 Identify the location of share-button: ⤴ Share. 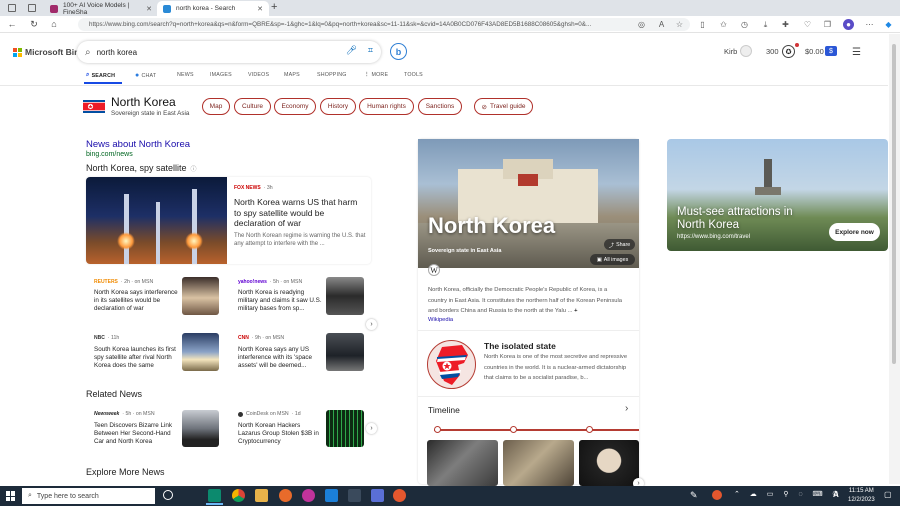
(619, 244).